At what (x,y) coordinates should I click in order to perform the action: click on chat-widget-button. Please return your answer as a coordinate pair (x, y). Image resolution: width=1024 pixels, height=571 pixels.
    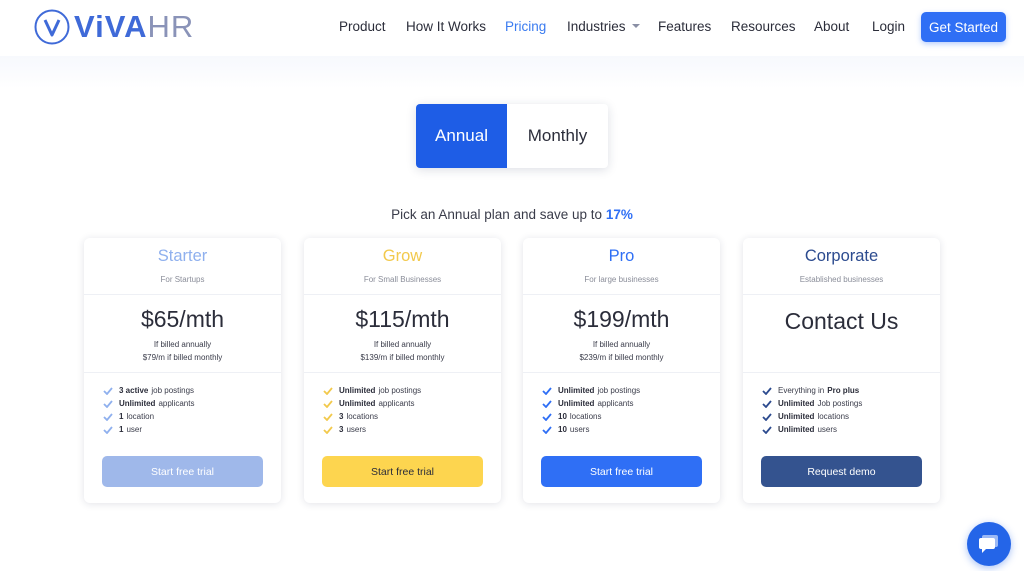
    Looking at the image, I should click on (989, 544).